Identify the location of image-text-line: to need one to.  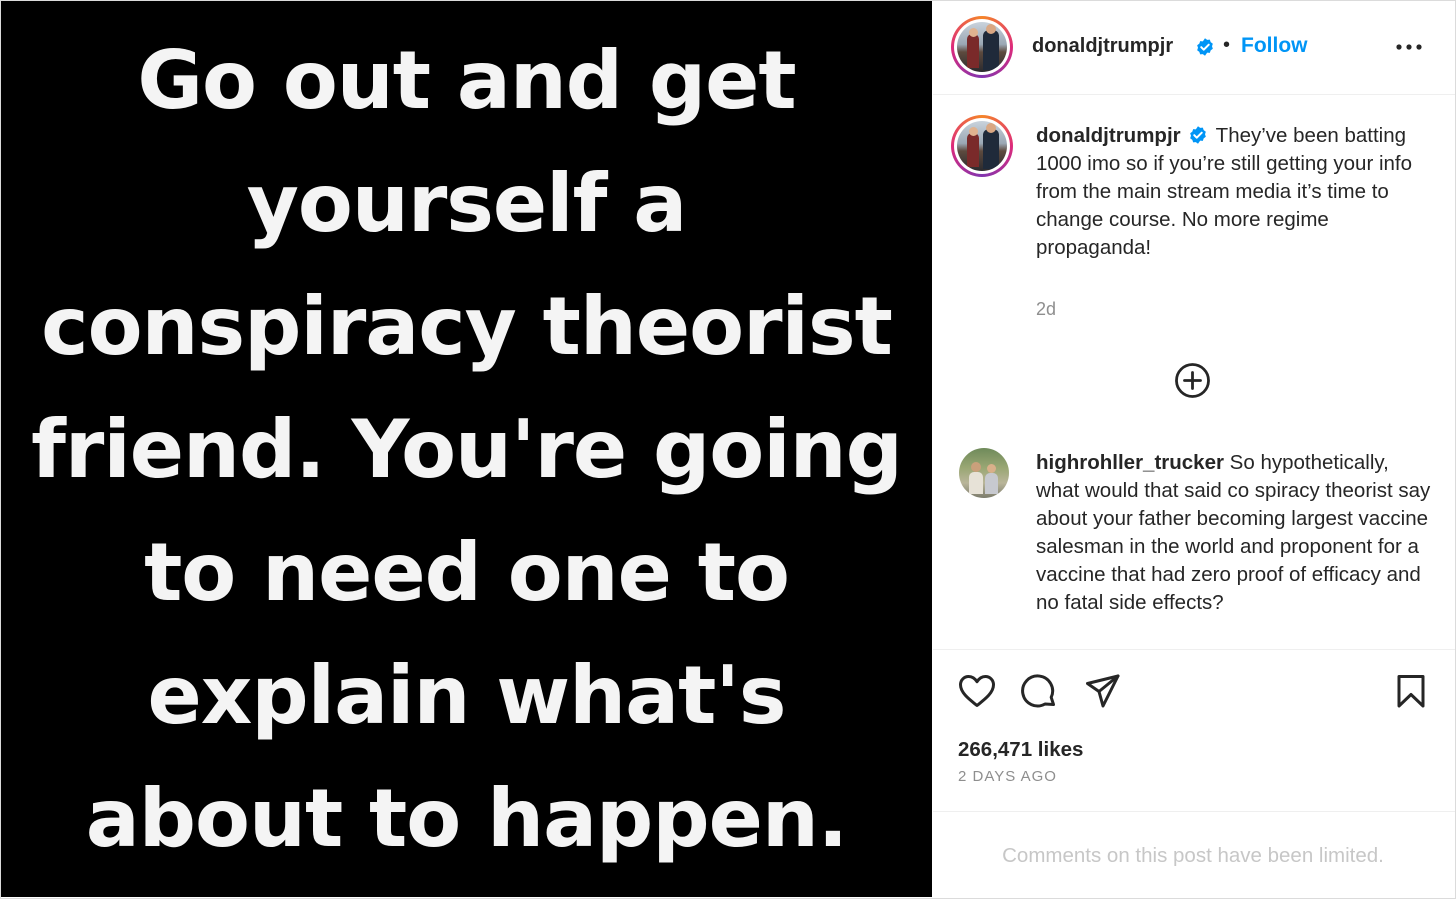
(467, 572).